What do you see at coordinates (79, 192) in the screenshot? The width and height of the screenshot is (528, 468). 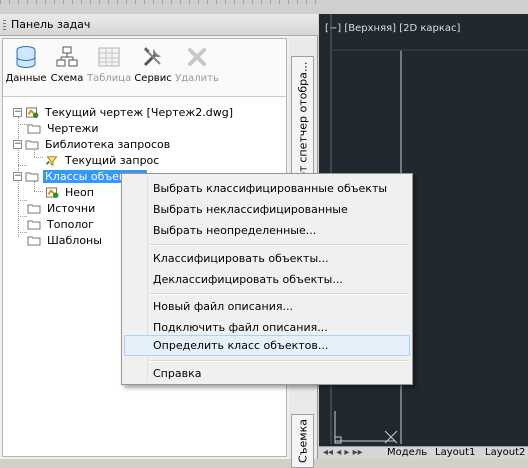 I see `tree-label: Неоп` at bounding box center [79, 192].